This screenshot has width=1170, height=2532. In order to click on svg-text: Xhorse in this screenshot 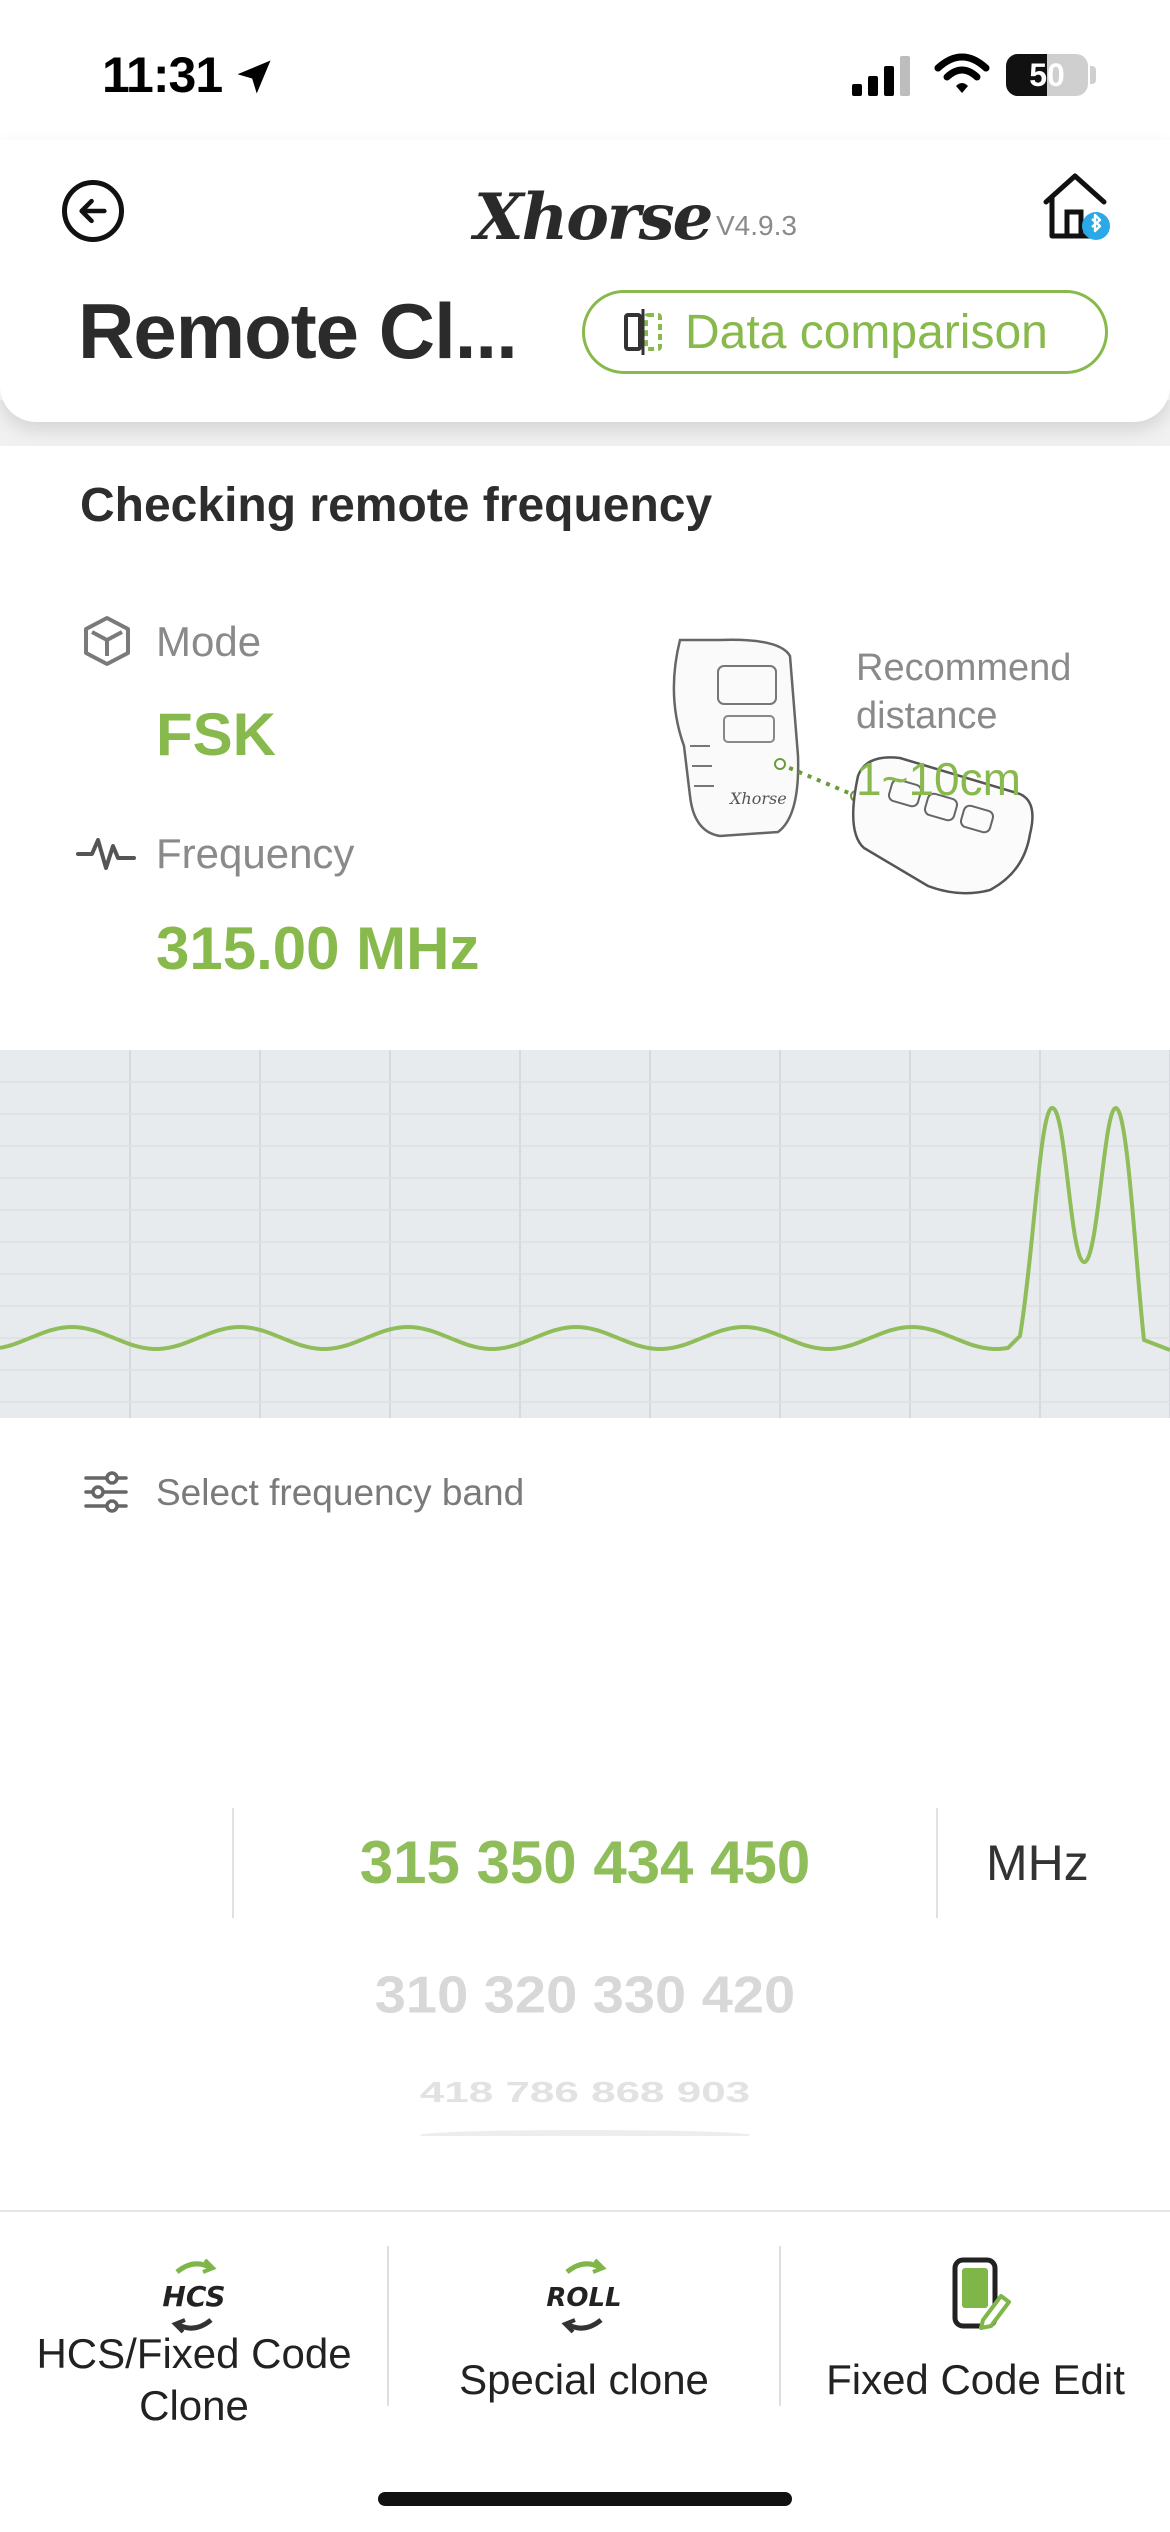, I will do `click(757, 798)`.